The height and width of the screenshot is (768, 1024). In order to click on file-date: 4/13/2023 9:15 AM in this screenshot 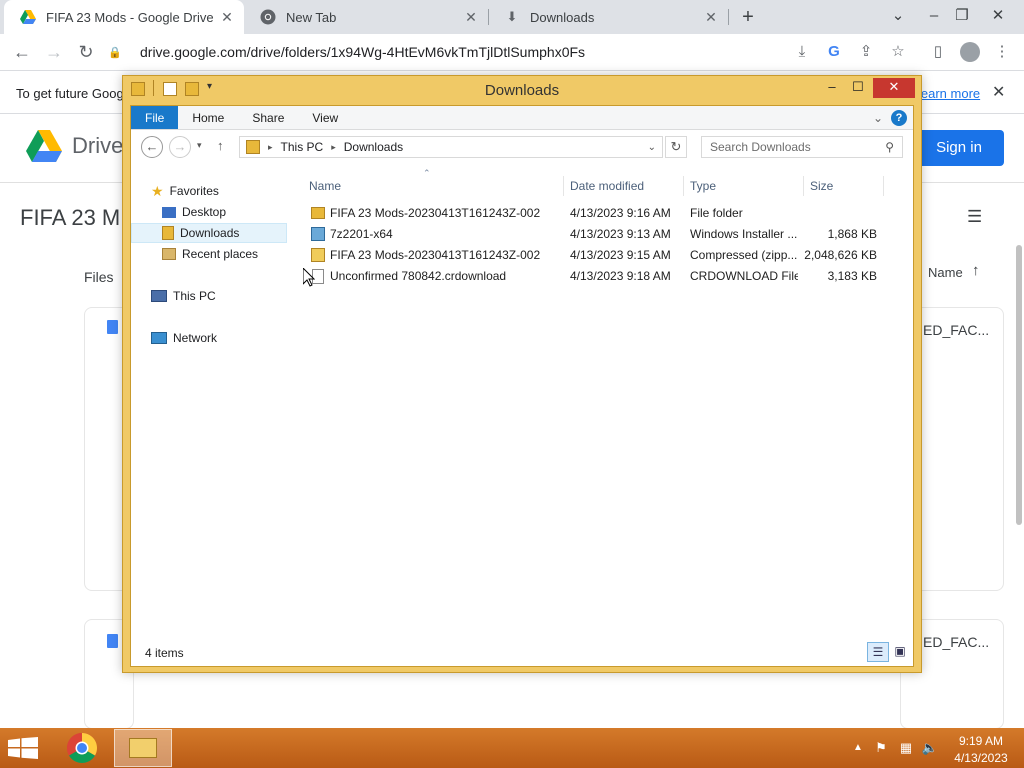, I will do `click(620, 255)`.